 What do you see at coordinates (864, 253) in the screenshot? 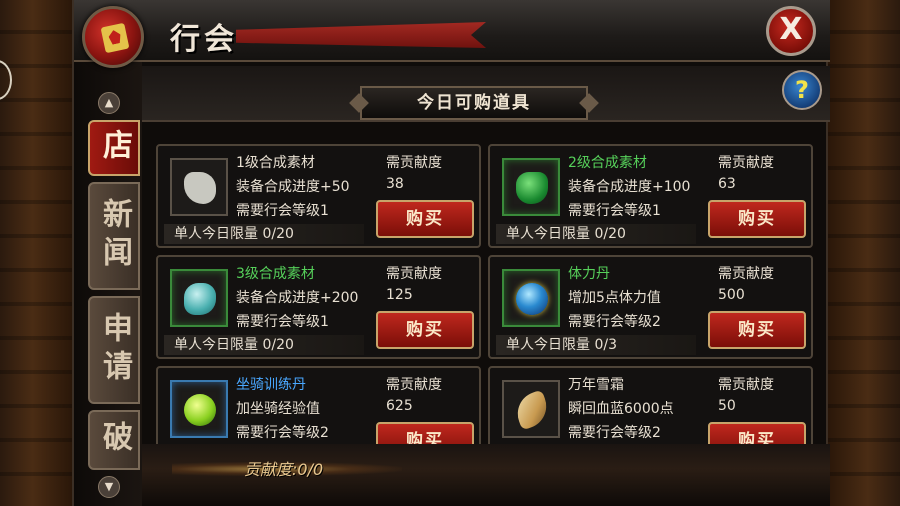
I see `right-background` at bounding box center [864, 253].